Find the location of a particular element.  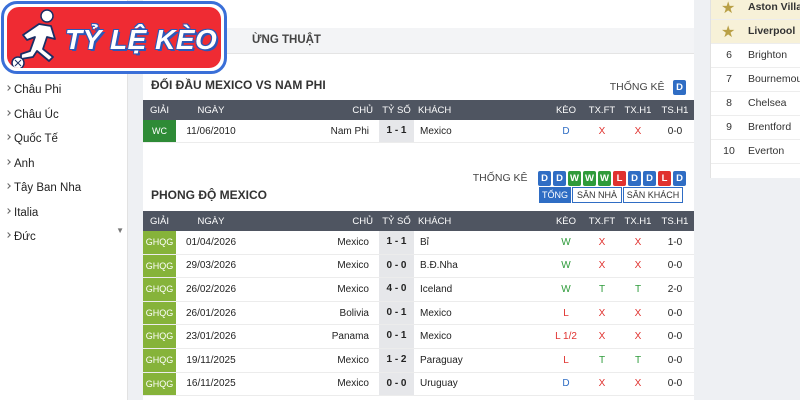

table-row: GHQG 26/01/2026 Bolivia 0 - 1 Mexico L X X 0-0 is located at coordinates (418, 313).